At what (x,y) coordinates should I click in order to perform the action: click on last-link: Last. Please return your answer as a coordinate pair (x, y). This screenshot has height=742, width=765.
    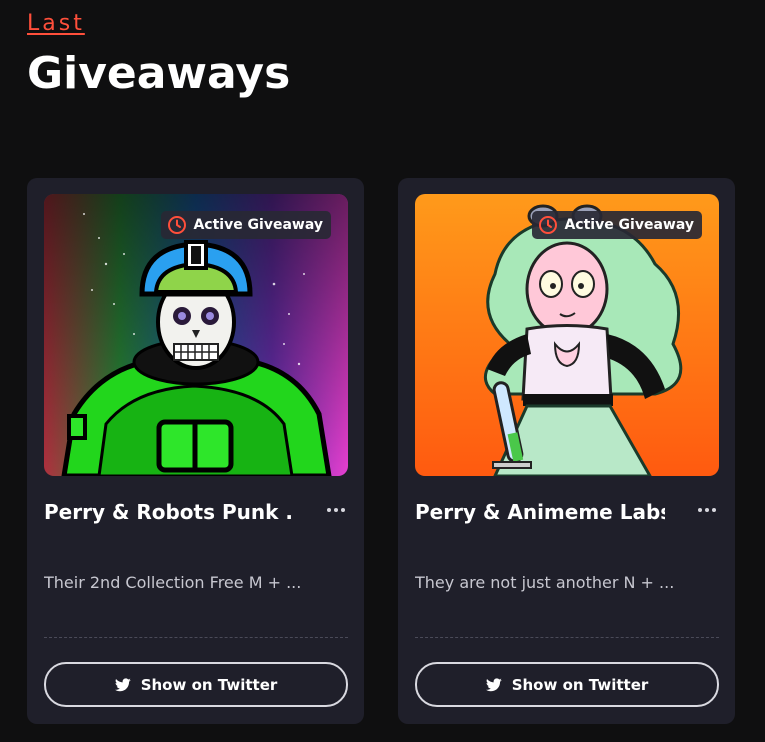
    Looking at the image, I should click on (56, 23).